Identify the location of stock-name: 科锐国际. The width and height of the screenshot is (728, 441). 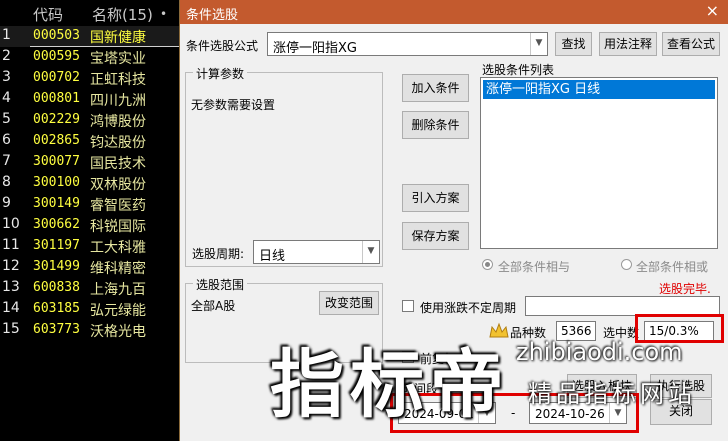
(118, 227).